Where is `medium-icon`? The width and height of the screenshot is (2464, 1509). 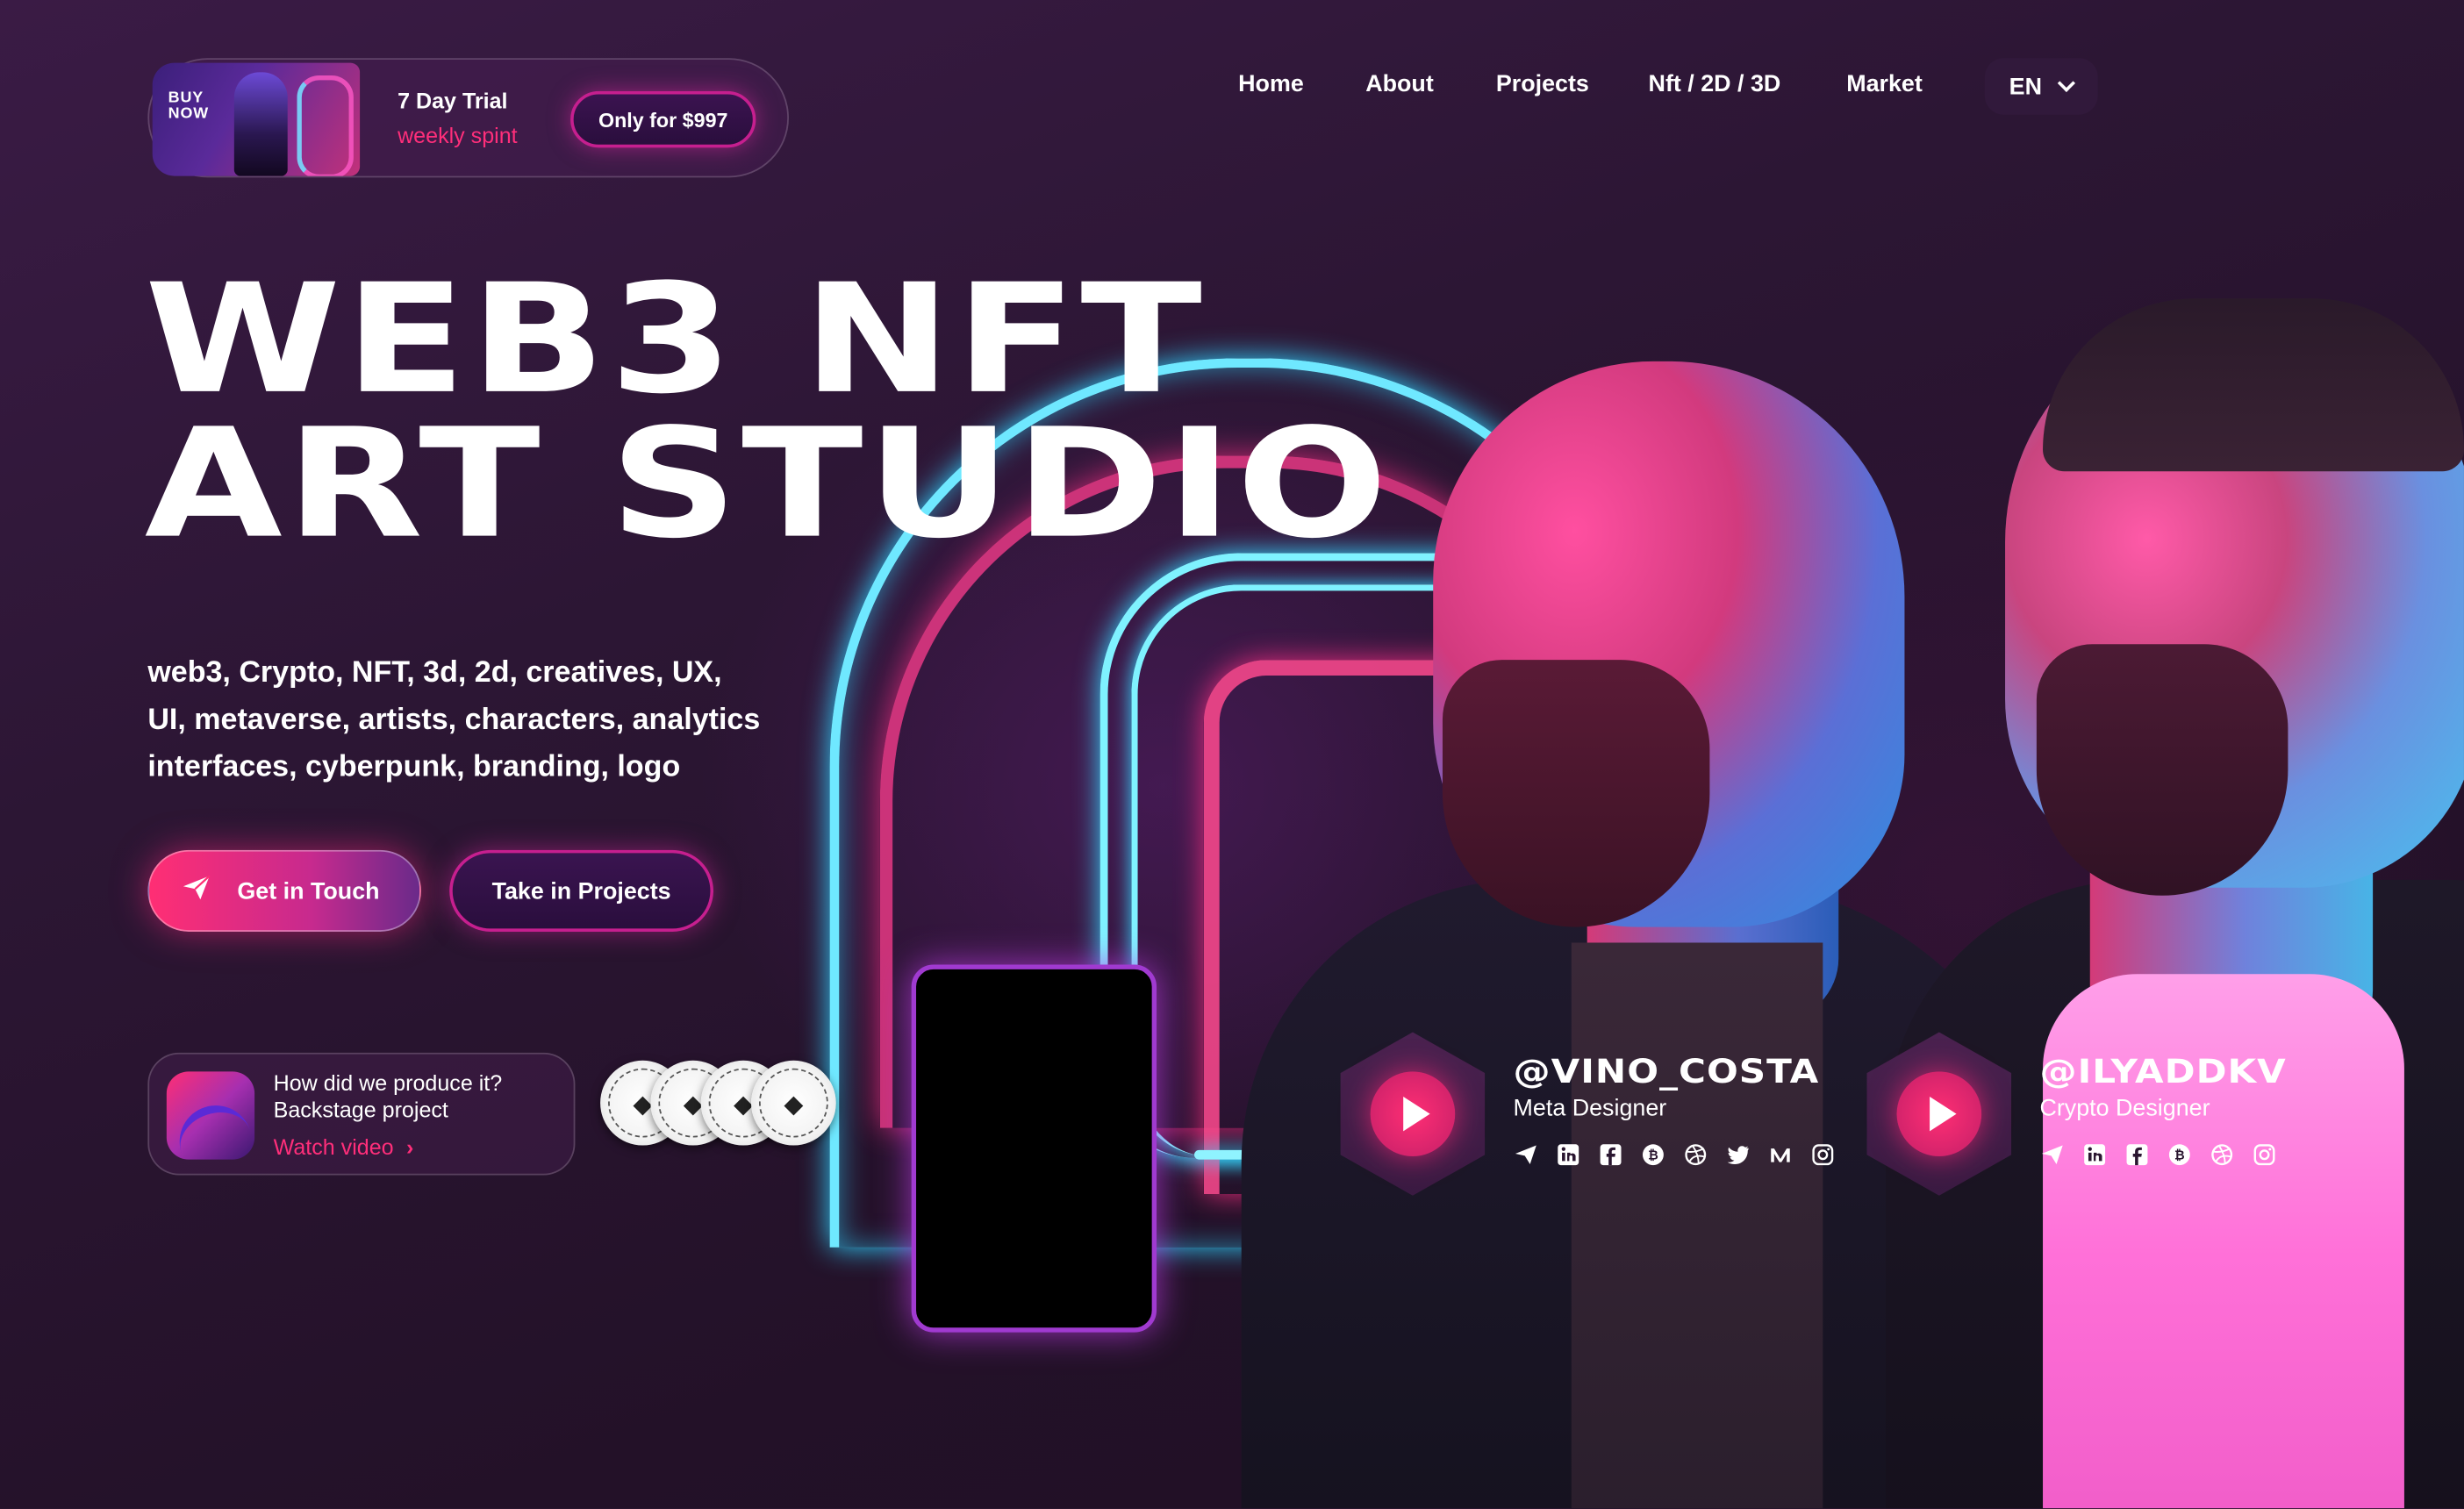 medium-icon is located at coordinates (1781, 1155).